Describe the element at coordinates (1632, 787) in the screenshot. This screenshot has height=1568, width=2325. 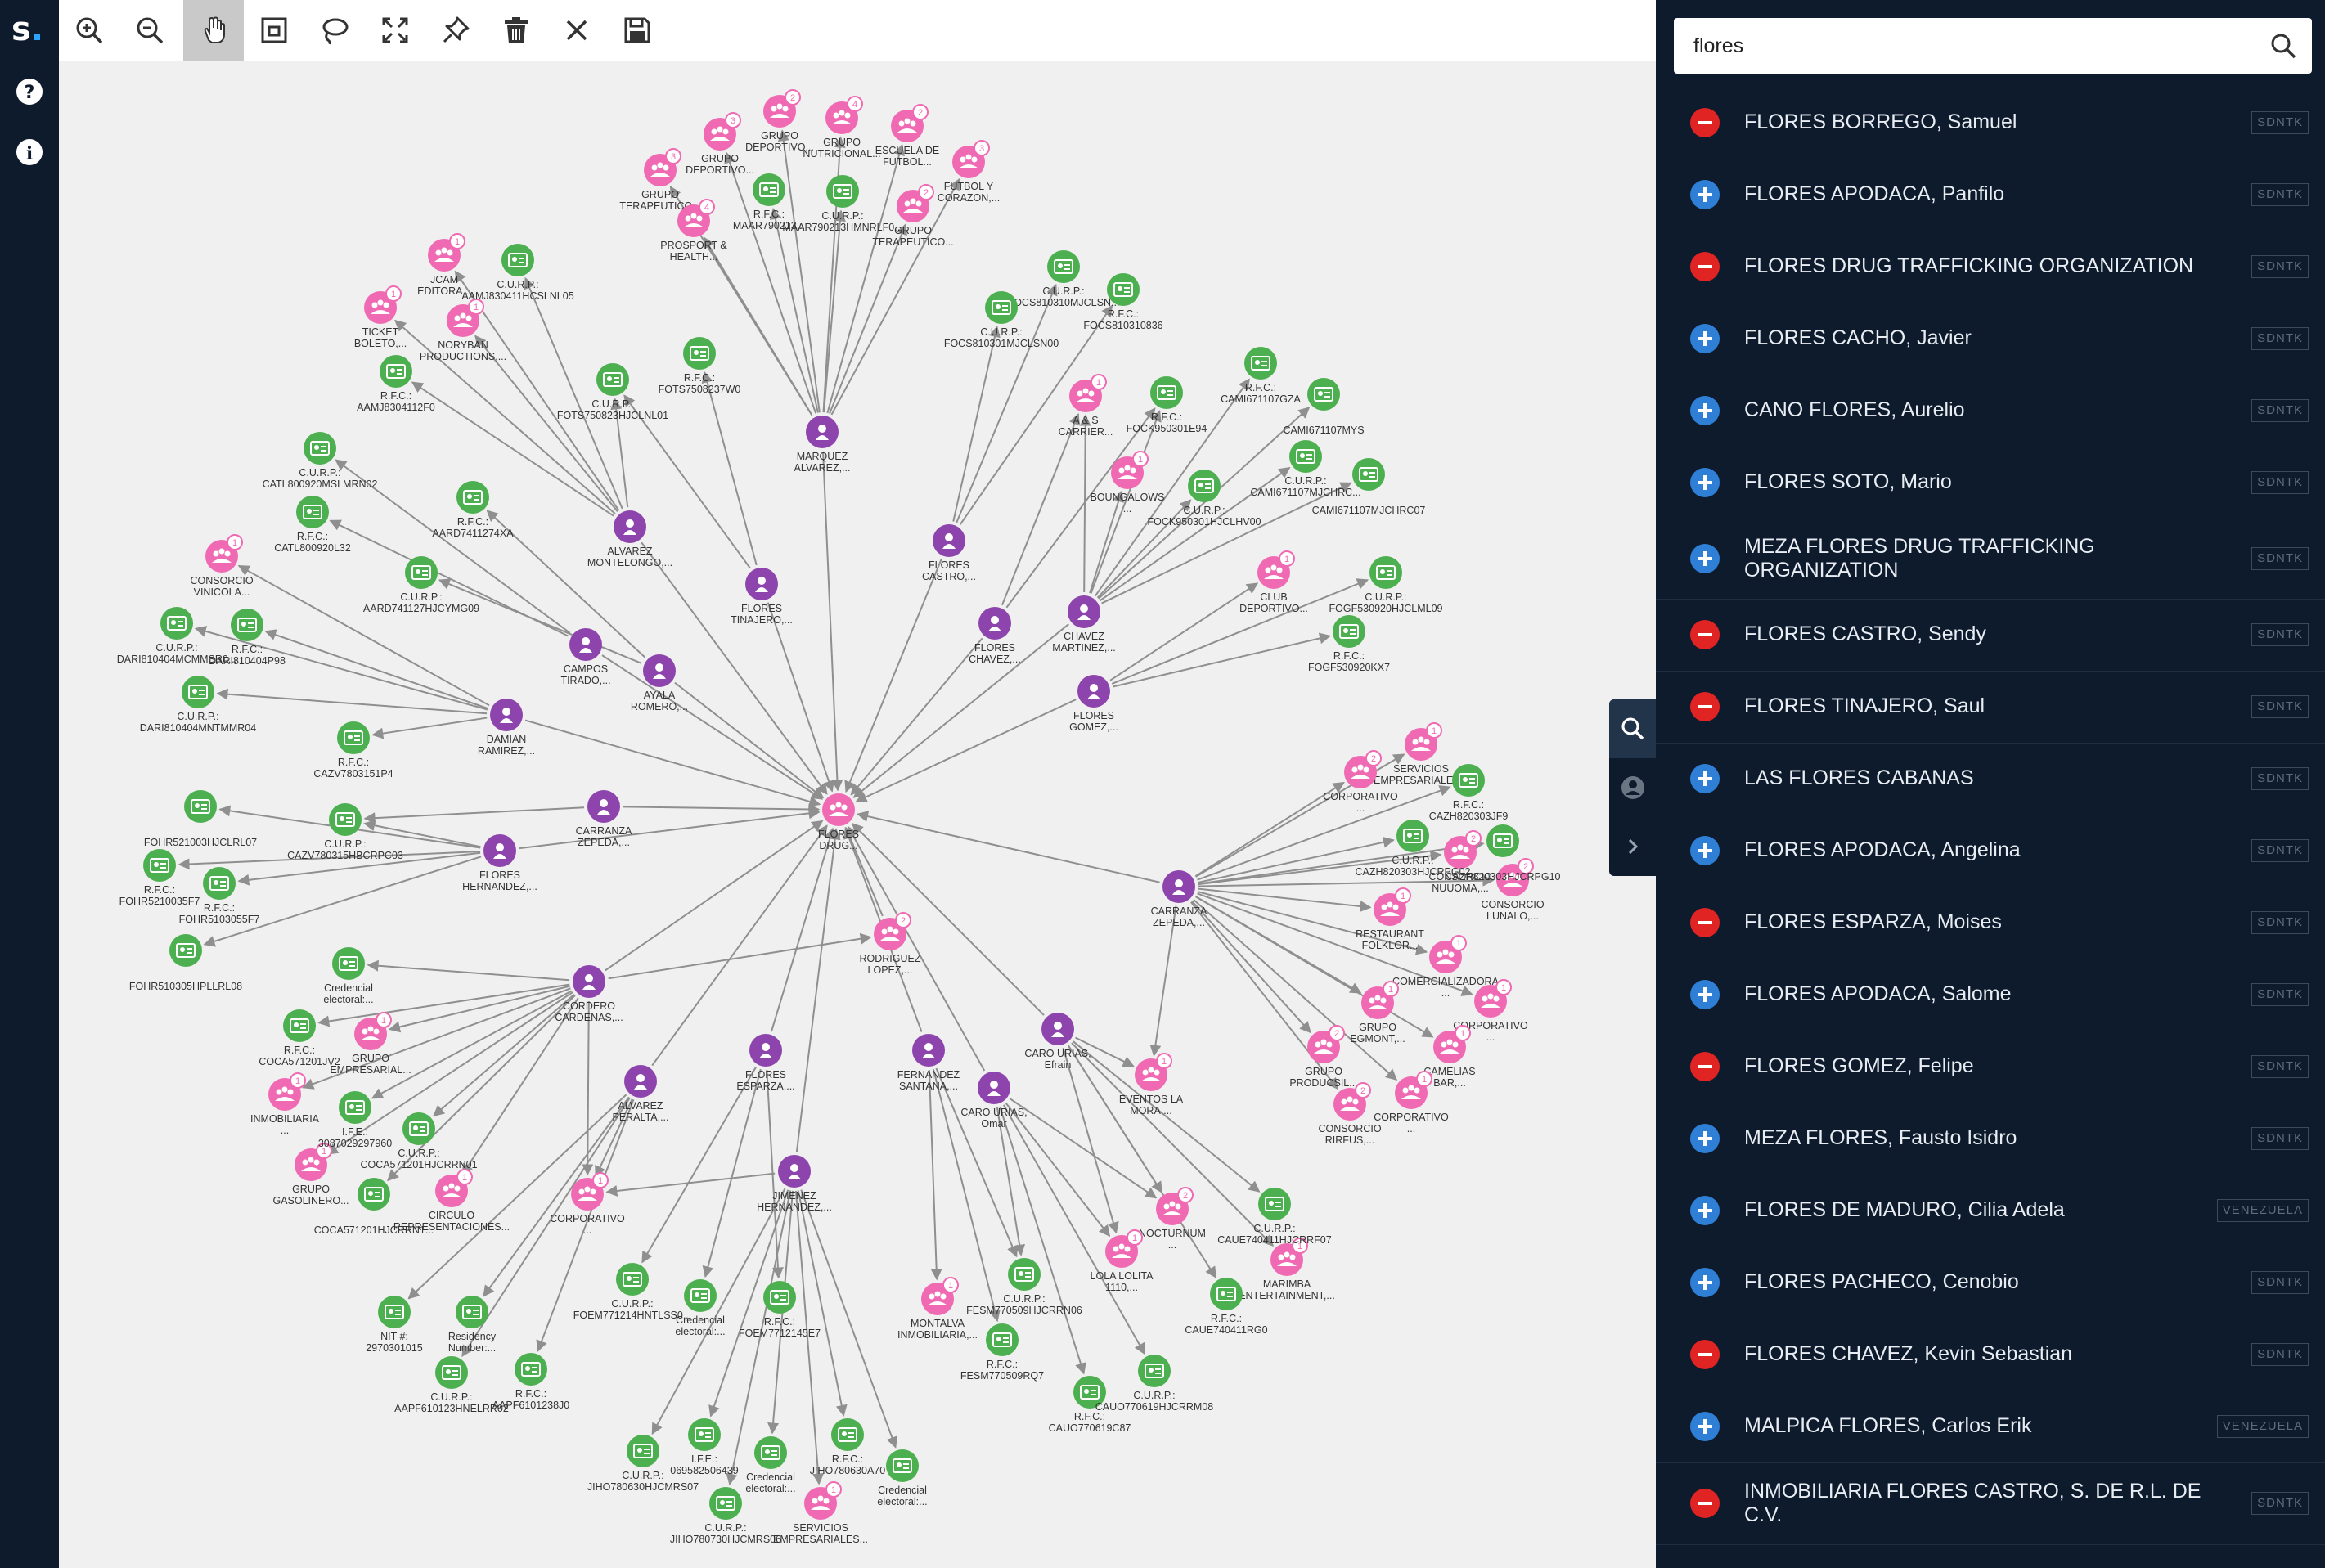
I see `user-icon` at that location.